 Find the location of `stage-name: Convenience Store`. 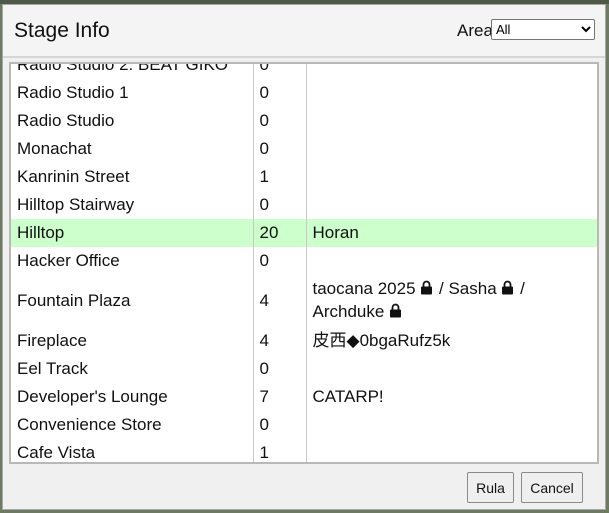

stage-name: Convenience Store is located at coordinates (132, 425).